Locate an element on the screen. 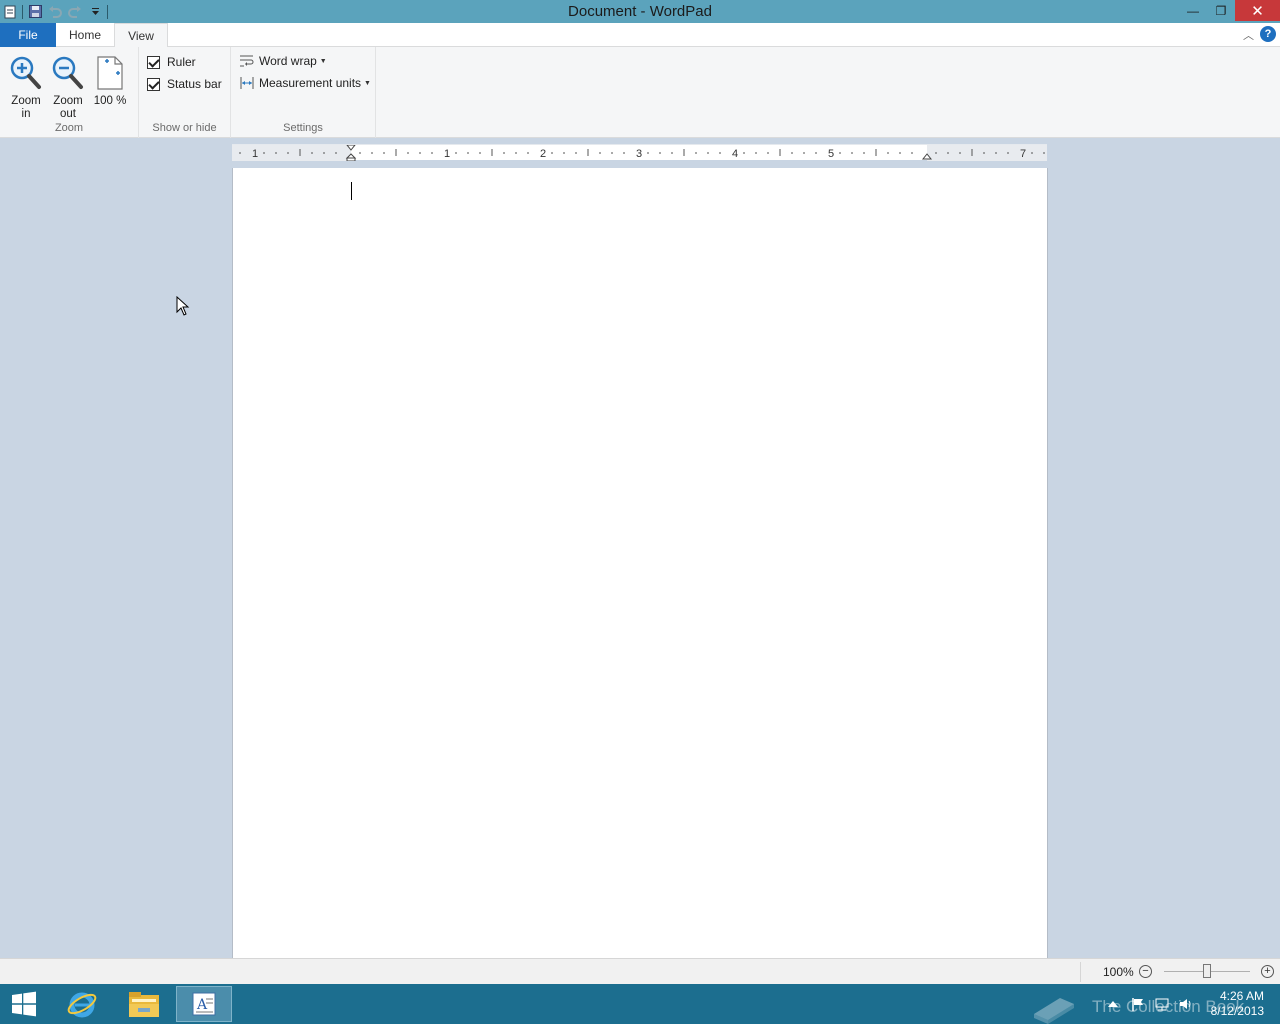 The height and width of the screenshot is (1024, 1280). minimize-button: — is located at coordinates (1193, 10).